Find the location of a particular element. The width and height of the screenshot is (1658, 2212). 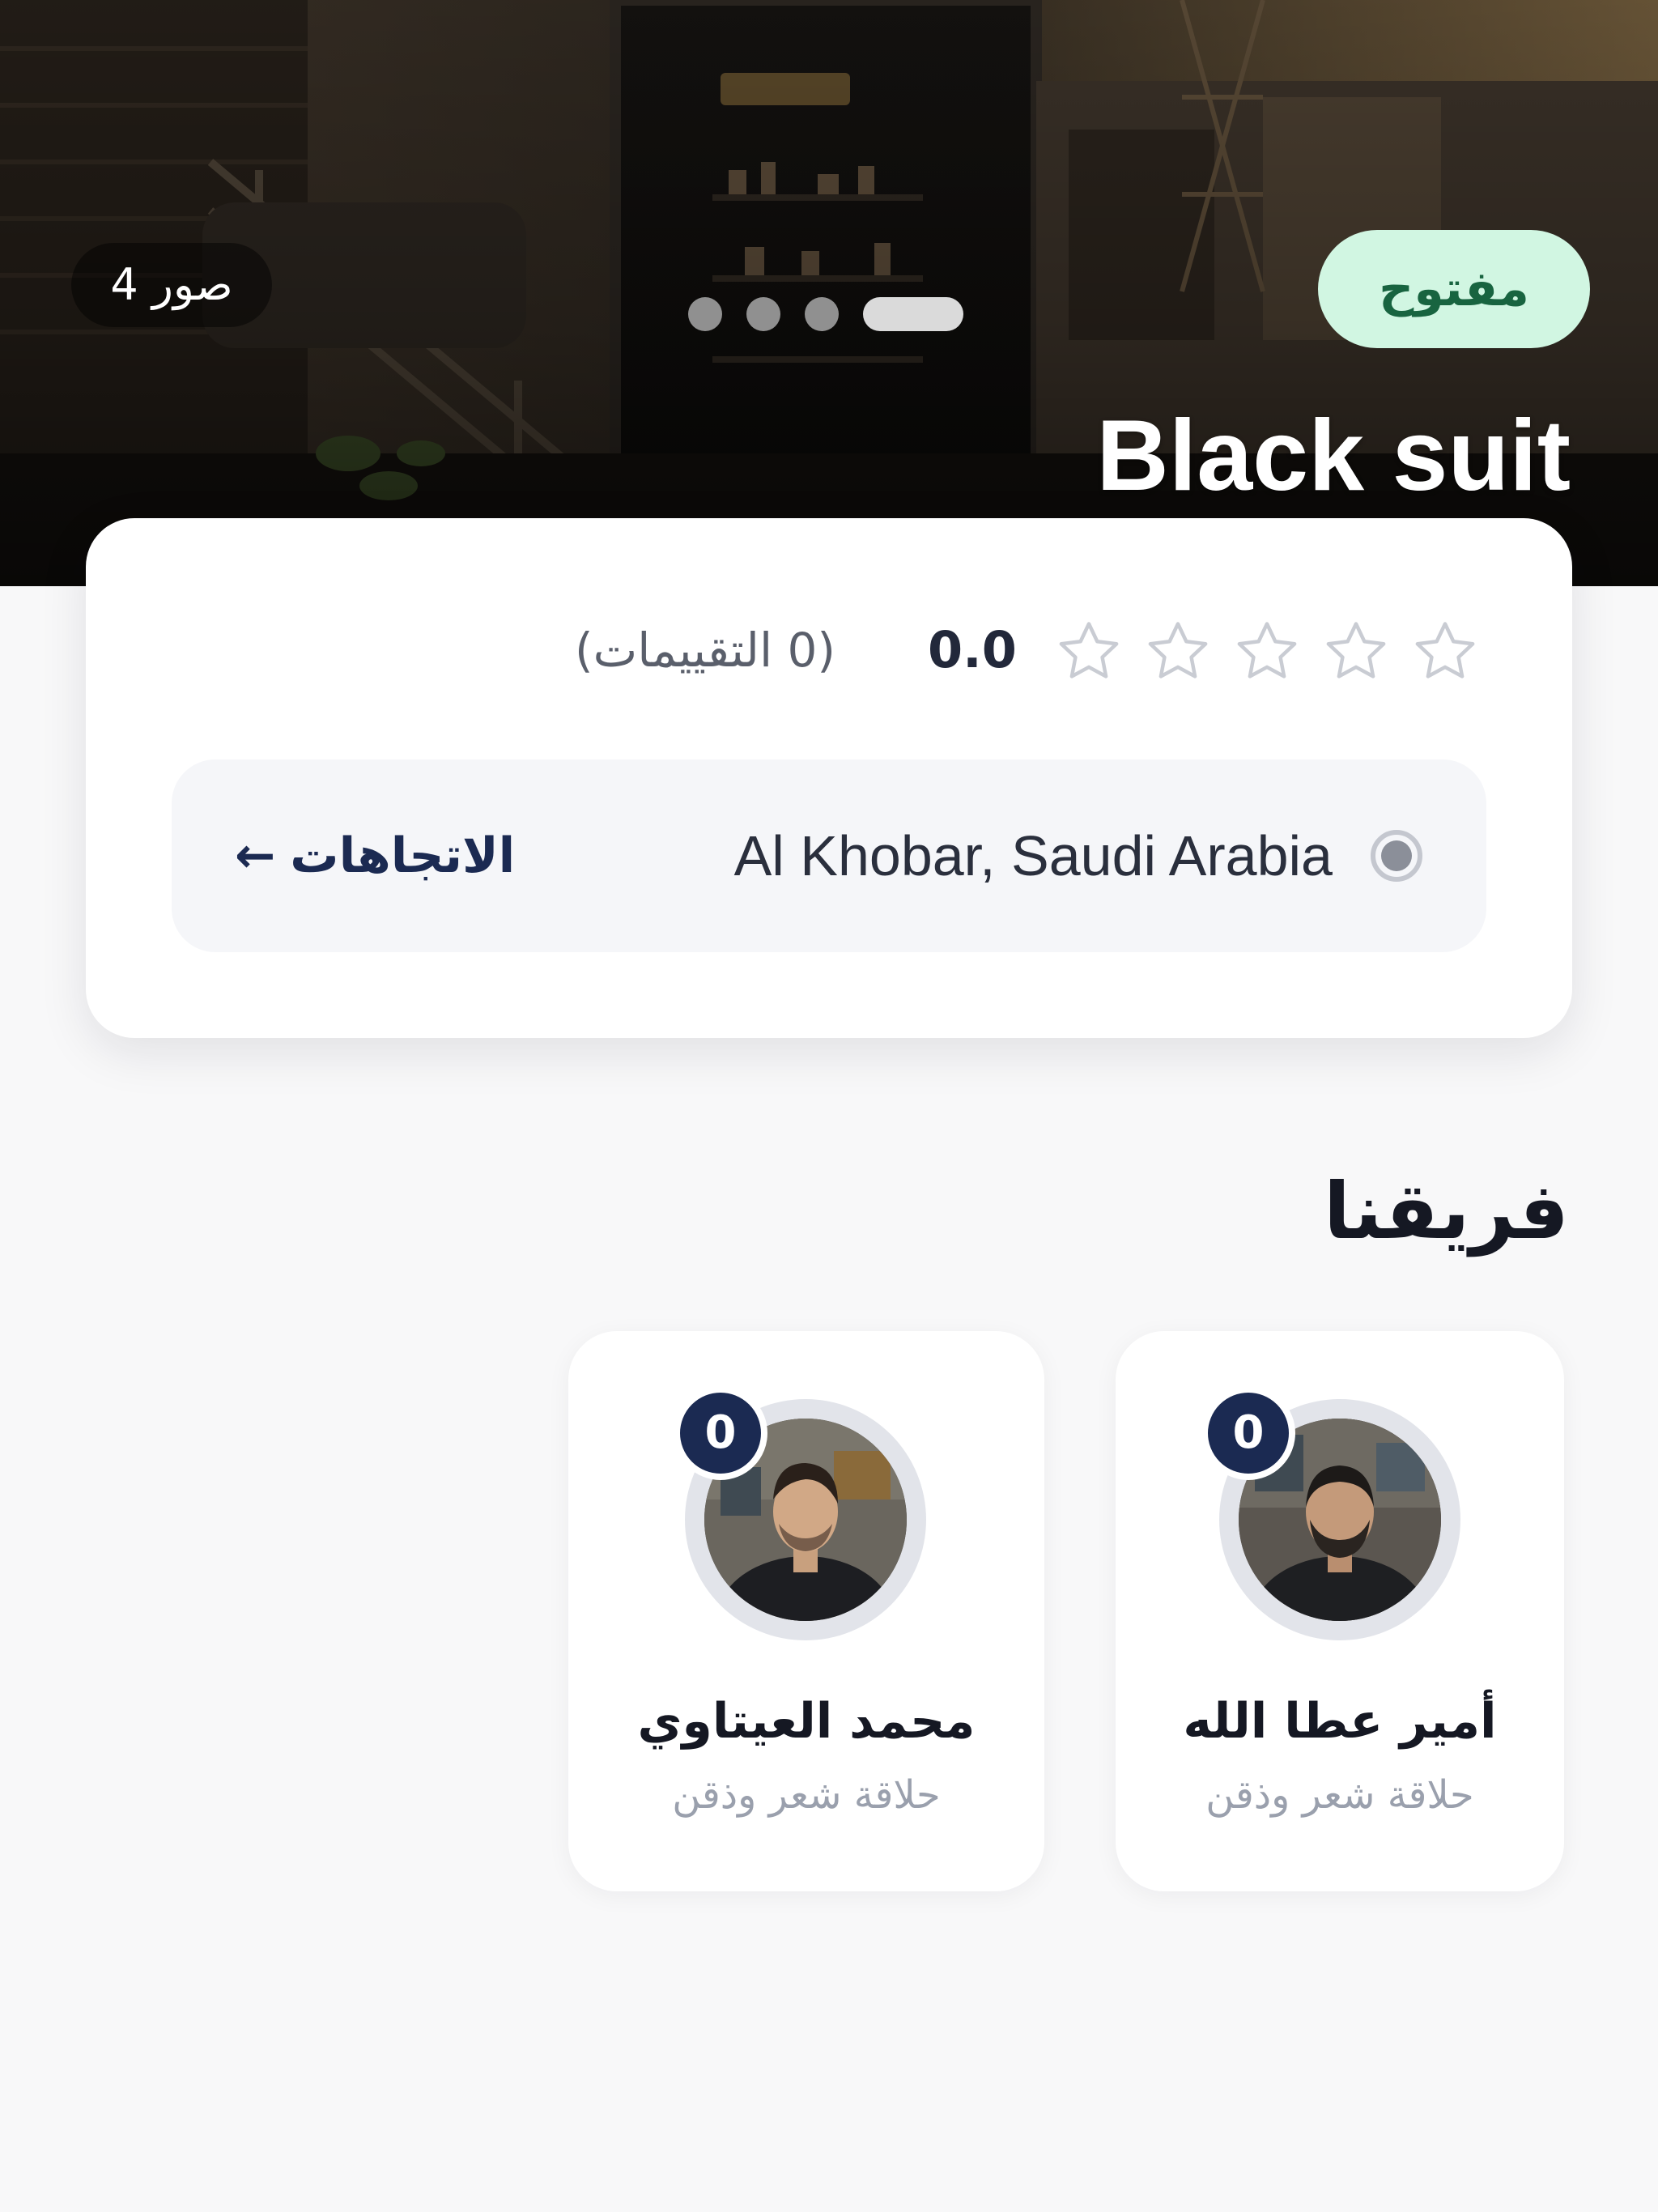

member-name: محمد العيتاوي is located at coordinates (806, 1722).